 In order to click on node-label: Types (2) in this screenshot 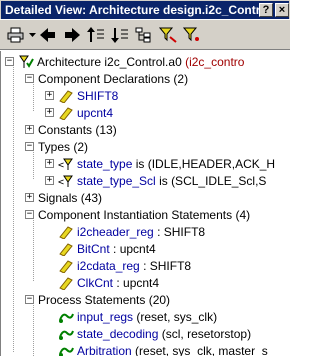, I will do `click(63, 146)`.